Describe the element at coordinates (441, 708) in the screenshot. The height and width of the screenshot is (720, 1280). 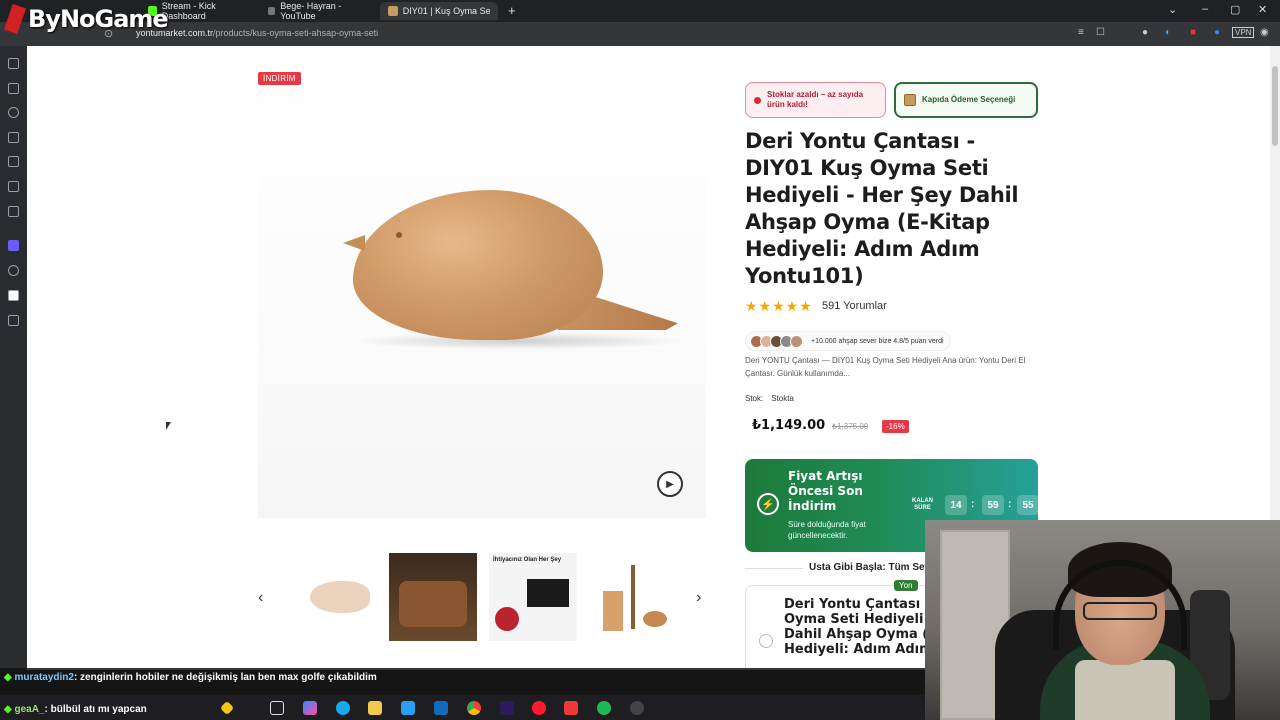
I see `outlook-icon` at that location.